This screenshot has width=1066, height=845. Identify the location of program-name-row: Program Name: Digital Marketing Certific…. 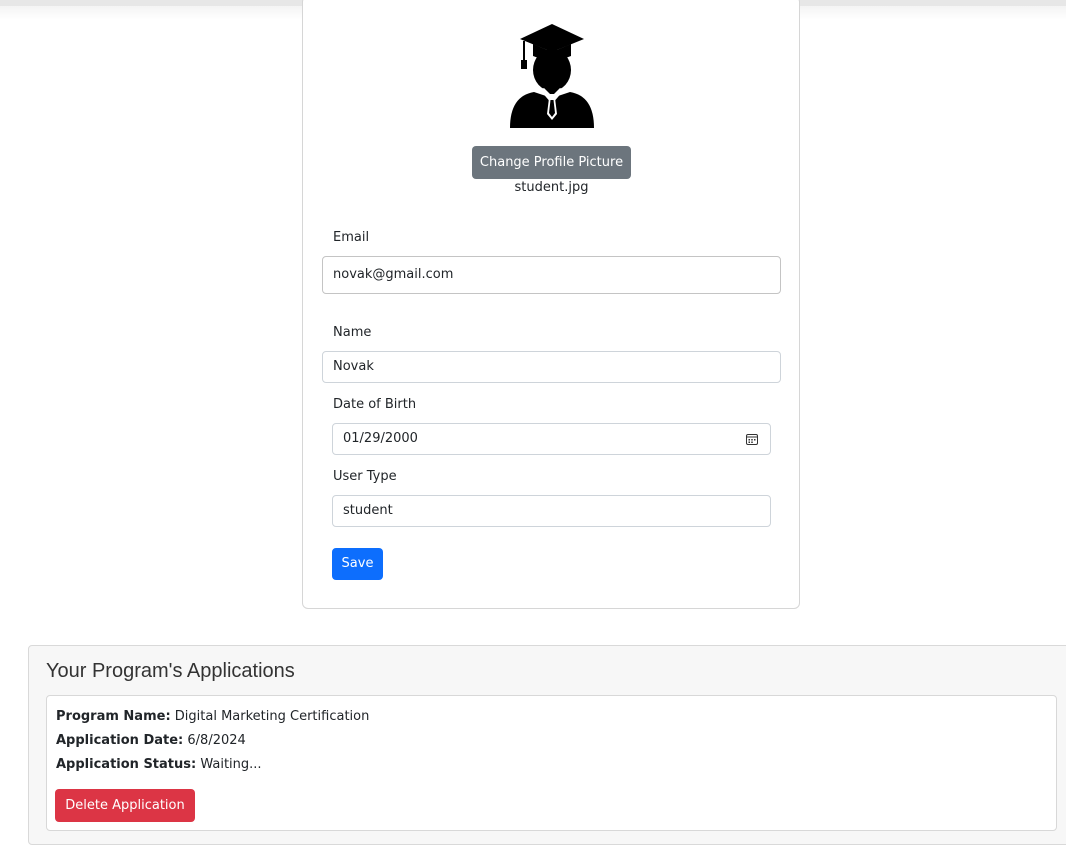
(212, 716).